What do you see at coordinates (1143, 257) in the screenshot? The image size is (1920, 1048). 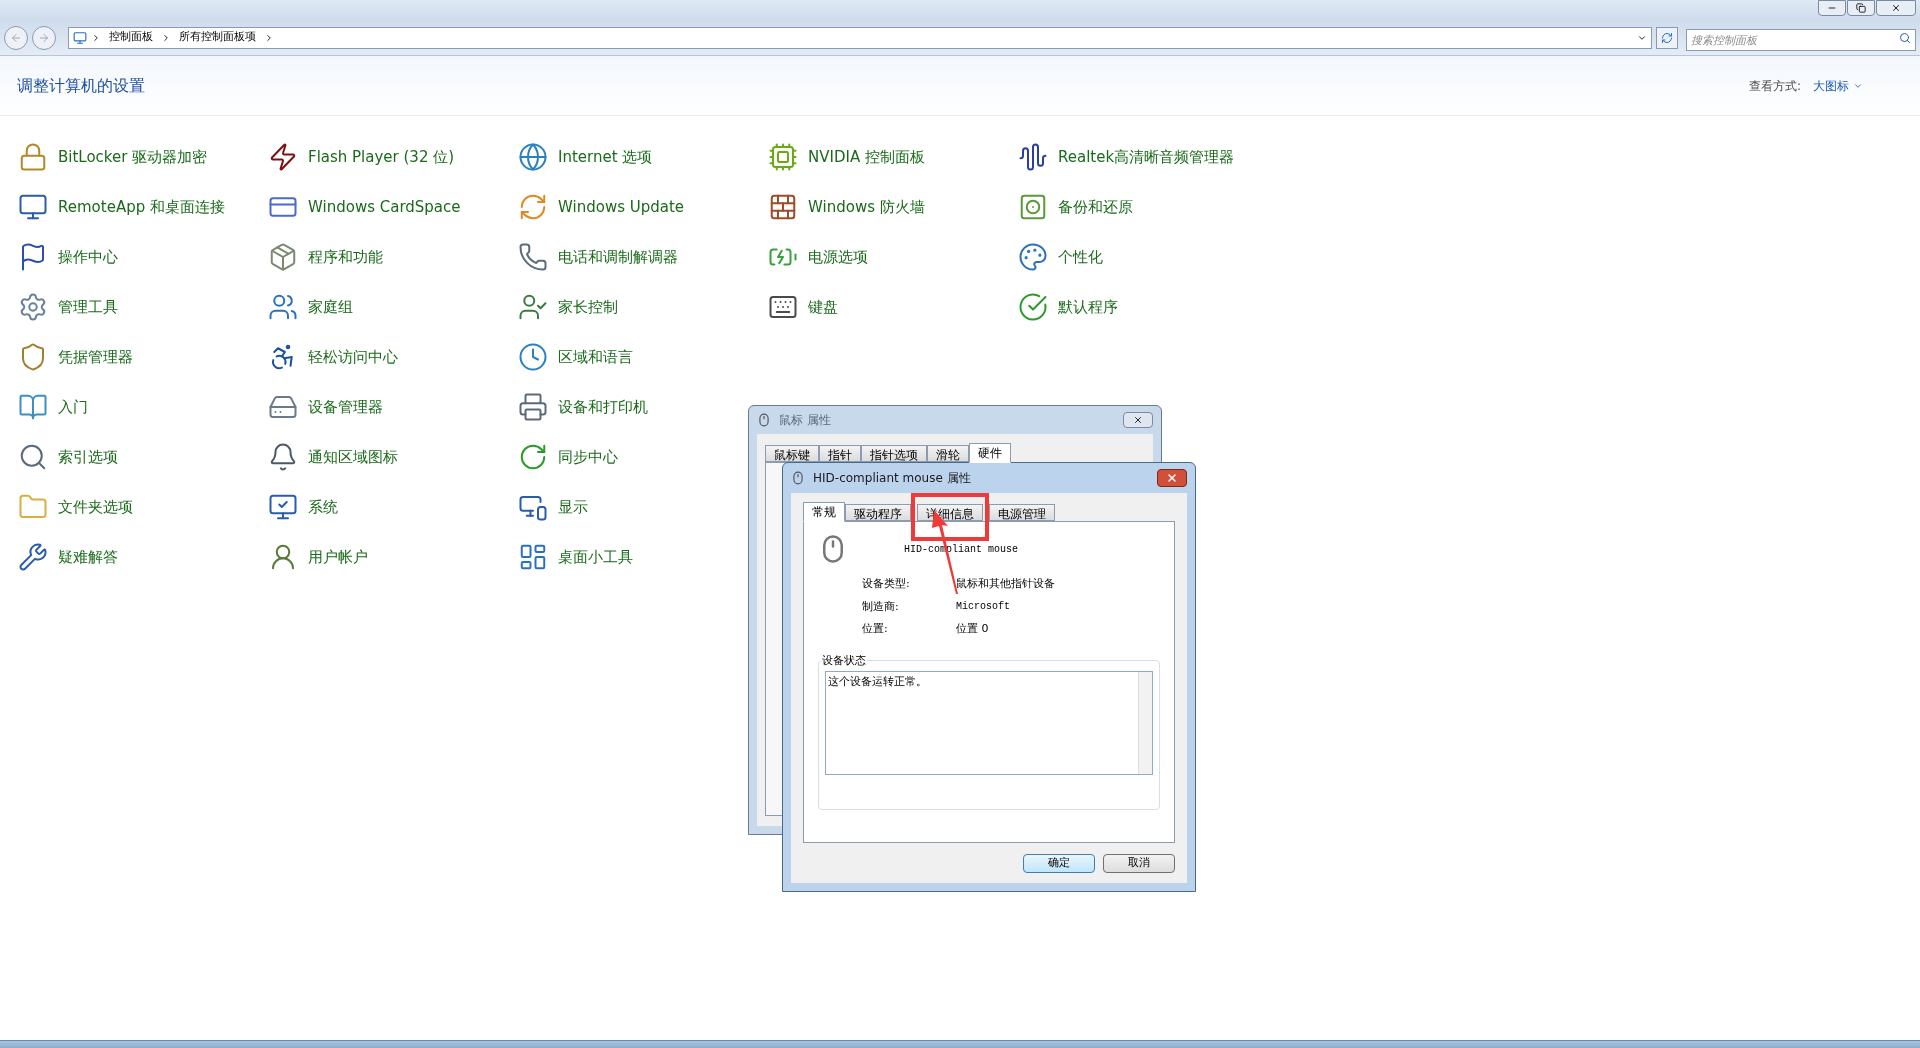 I see `control-panel-item: 个性化` at bounding box center [1143, 257].